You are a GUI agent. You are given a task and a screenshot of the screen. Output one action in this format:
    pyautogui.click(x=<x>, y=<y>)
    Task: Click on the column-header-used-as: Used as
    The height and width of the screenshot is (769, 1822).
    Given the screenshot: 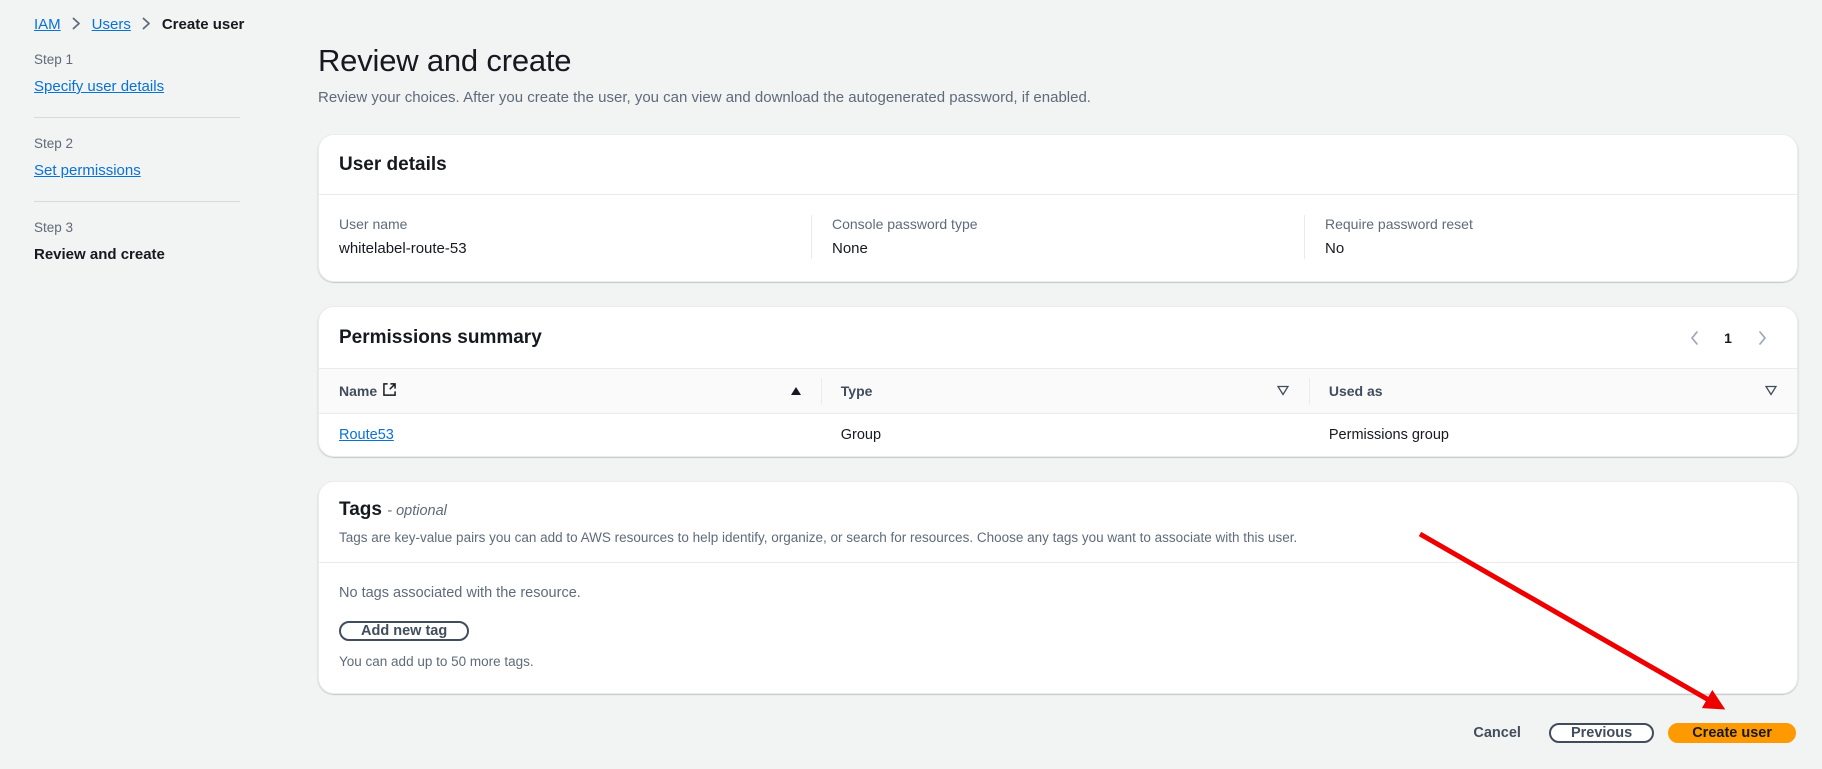 What is the action you would take?
    pyautogui.click(x=1552, y=391)
    